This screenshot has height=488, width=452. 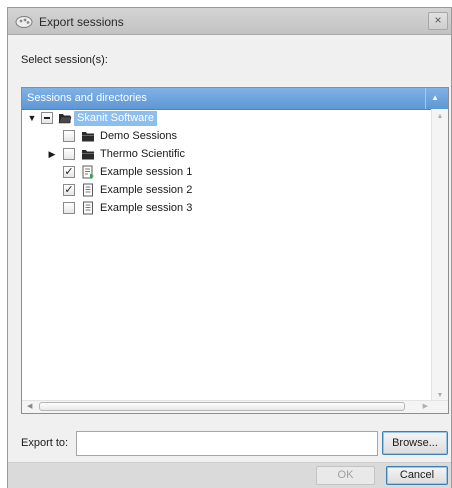 I want to click on tree-node-label: Thermo Scientific, so click(x=142, y=154).